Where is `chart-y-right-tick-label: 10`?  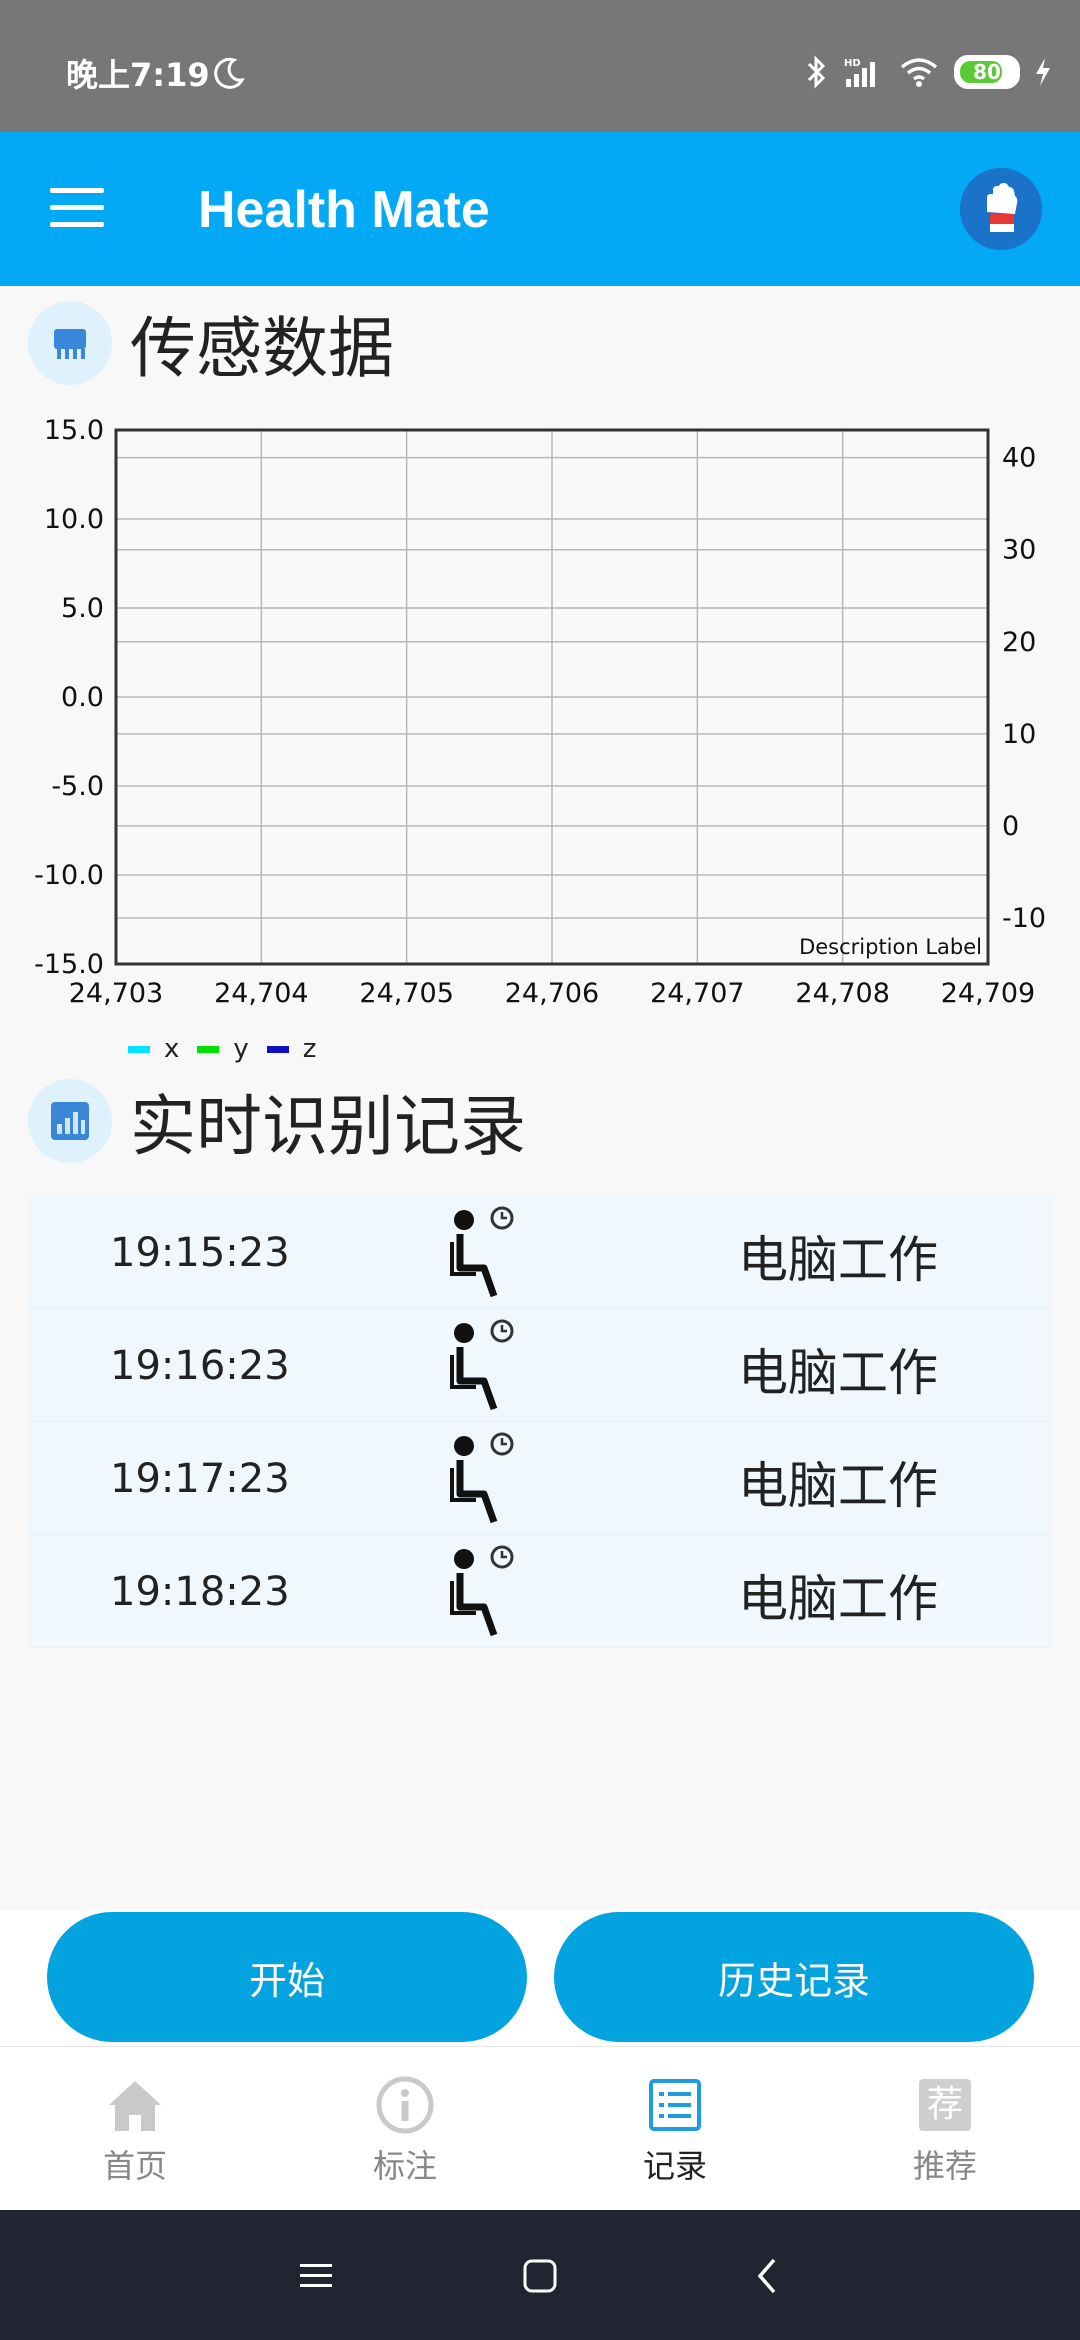
chart-y-right-tick-label: 10 is located at coordinates (1019, 734).